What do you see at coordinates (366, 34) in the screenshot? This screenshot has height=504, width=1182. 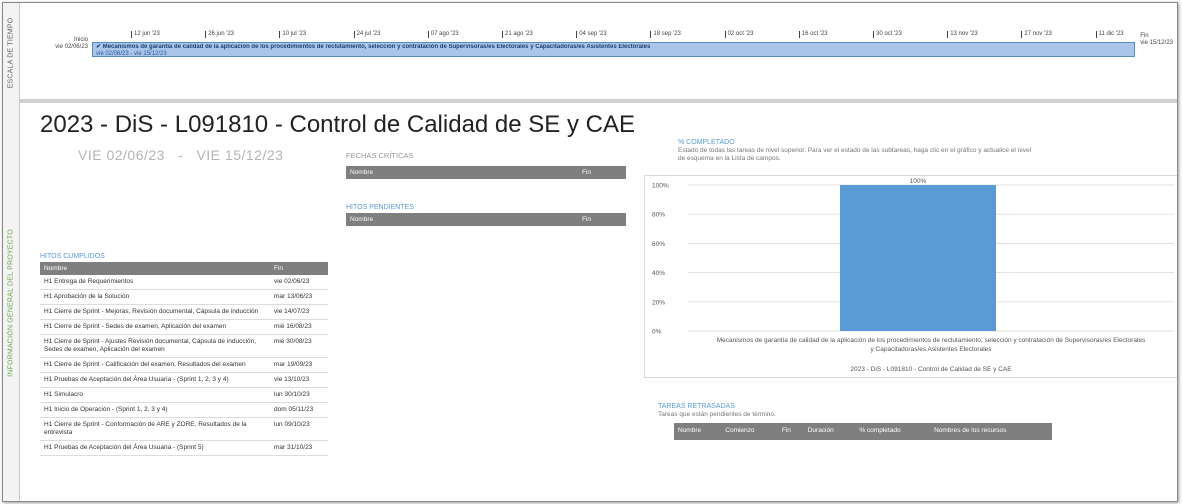 I see `timeline-tick: 24 jul '23` at bounding box center [366, 34].